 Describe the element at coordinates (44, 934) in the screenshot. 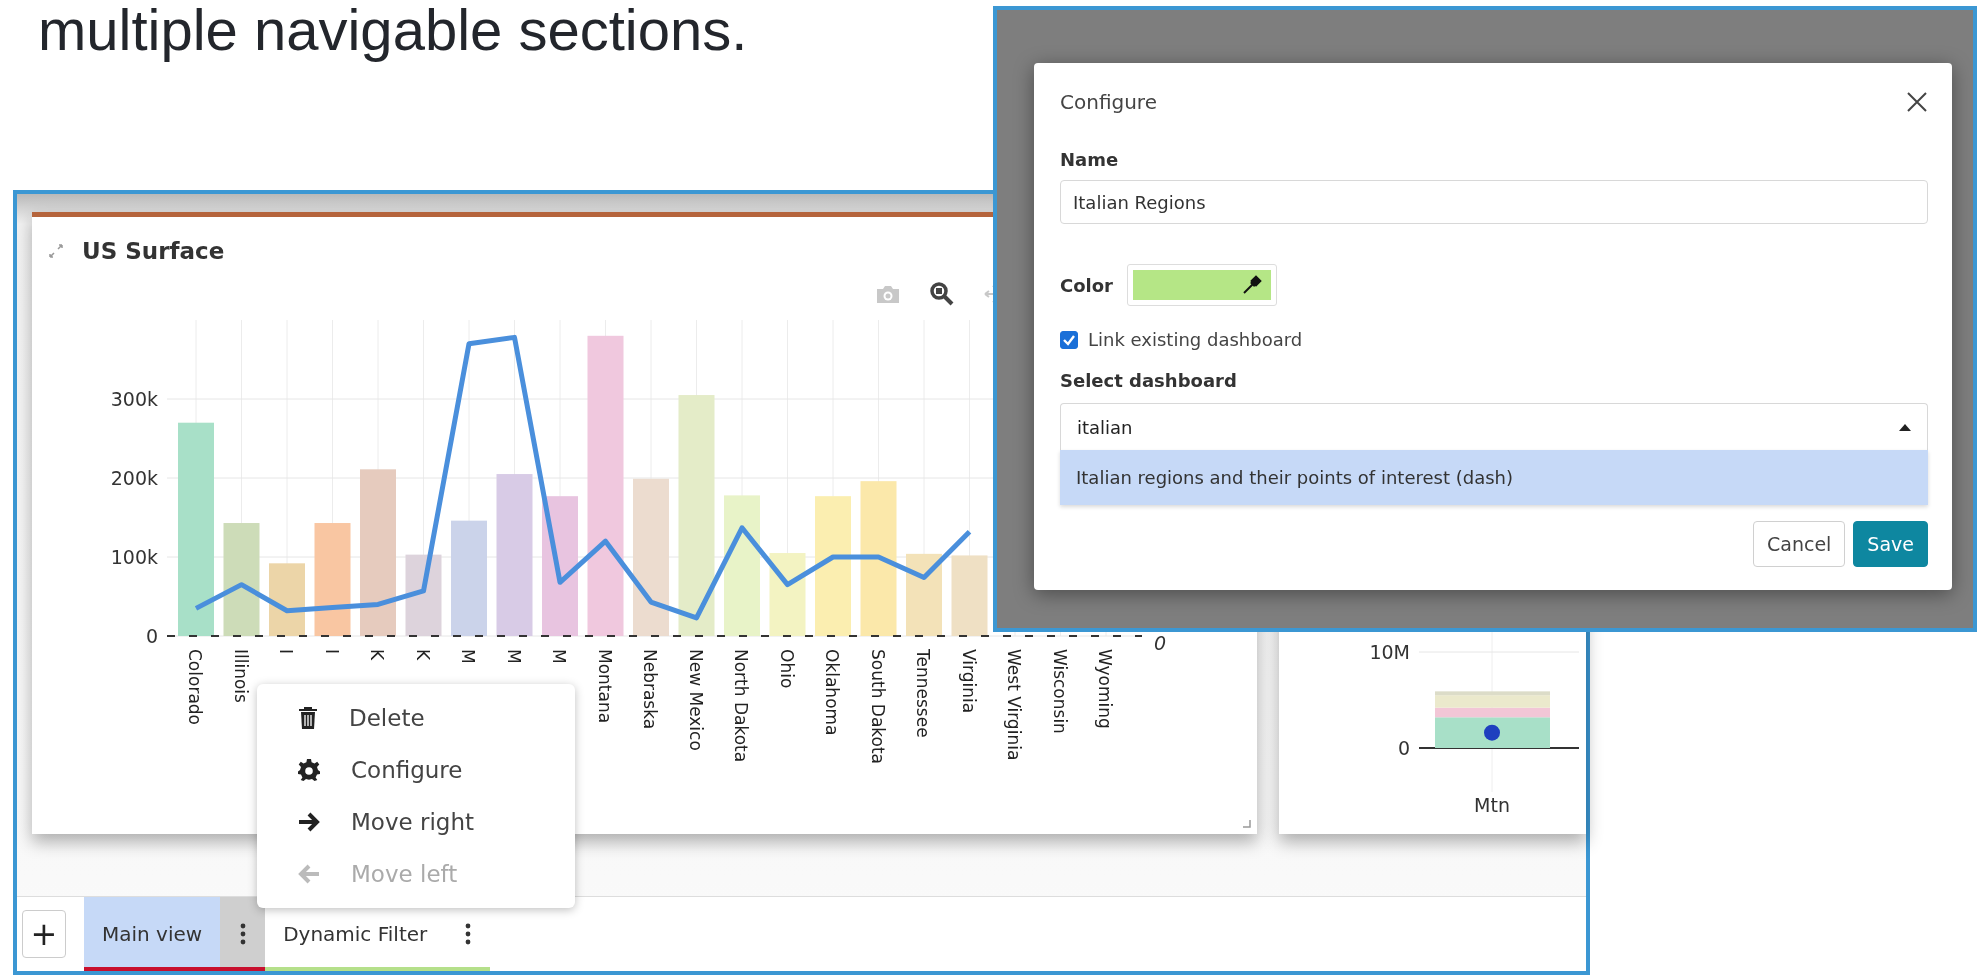

I see `add-tab-button: +` at that location.